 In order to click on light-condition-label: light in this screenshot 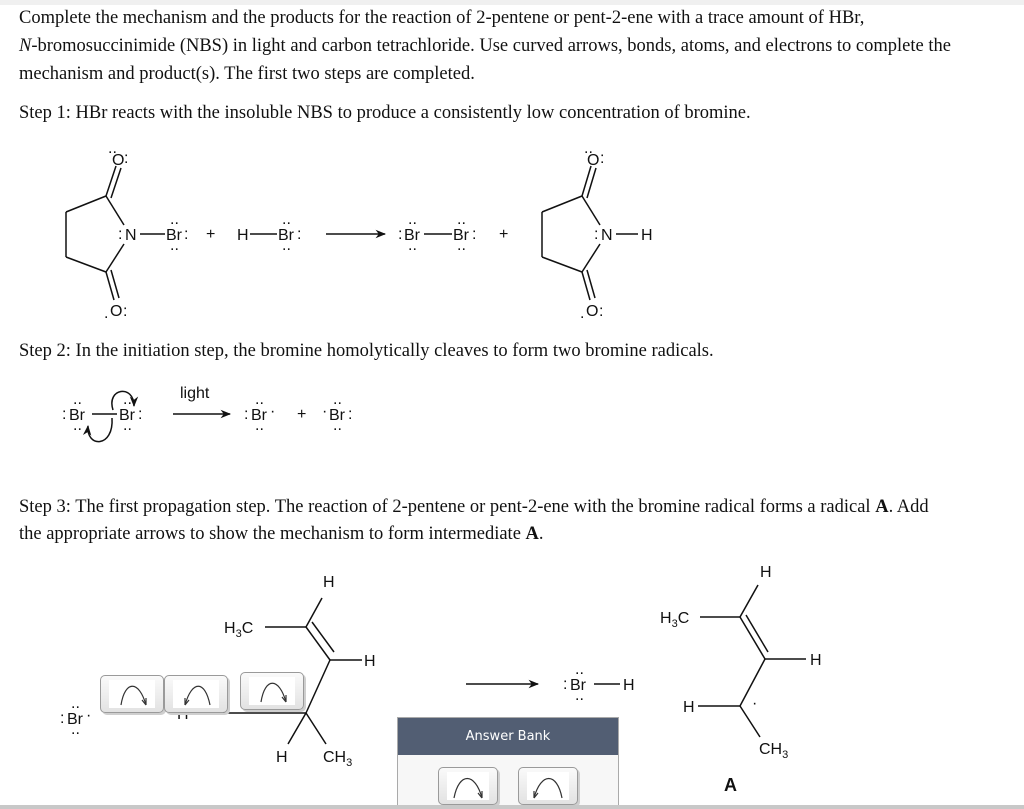, I will do `click(195, 393)`.